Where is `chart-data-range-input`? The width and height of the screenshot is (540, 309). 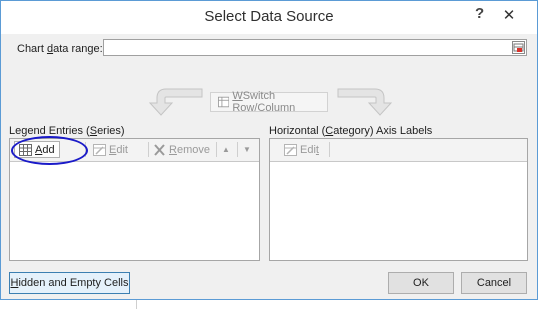
chart-data-range-input is located at coordinates (315, 47).